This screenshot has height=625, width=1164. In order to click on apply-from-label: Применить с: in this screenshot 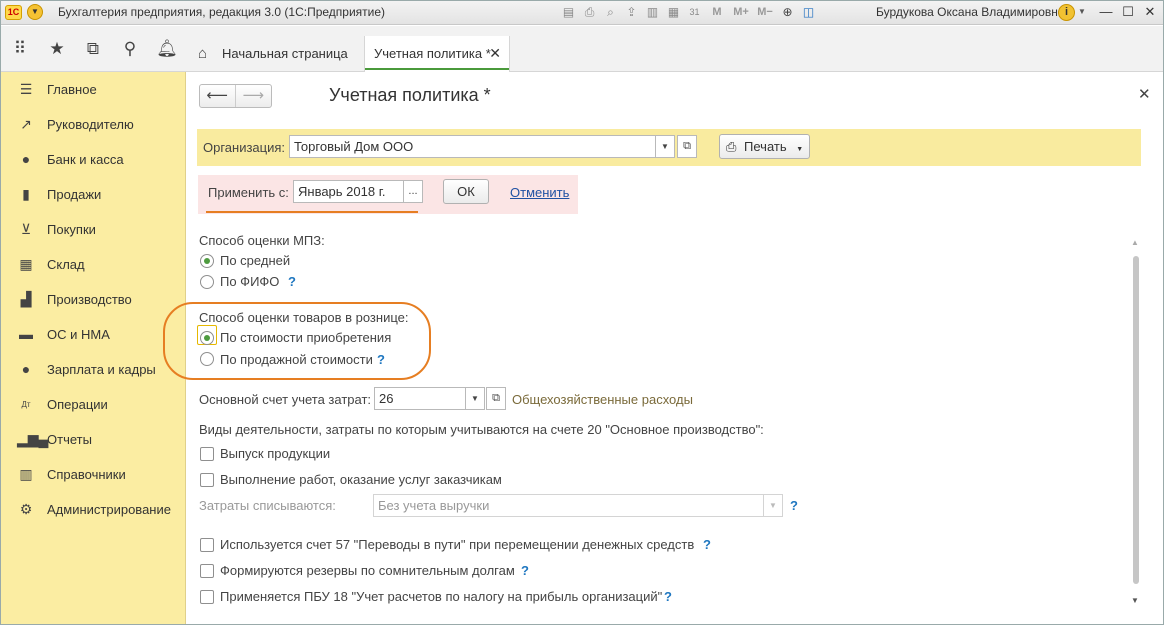, I will do `click(248, 192)`.